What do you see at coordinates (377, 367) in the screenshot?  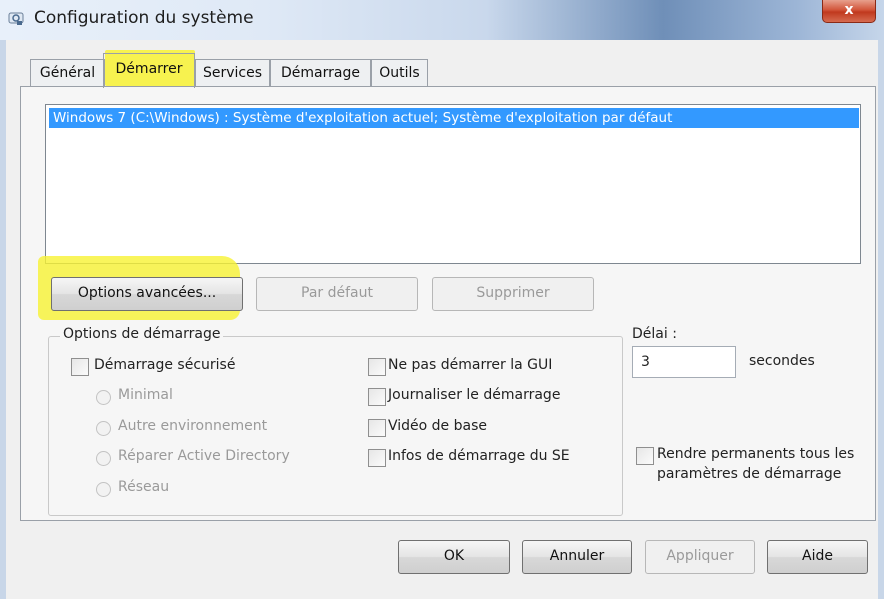 I see `no-gui-boot-checkbox` at bounding box center [377, 367].